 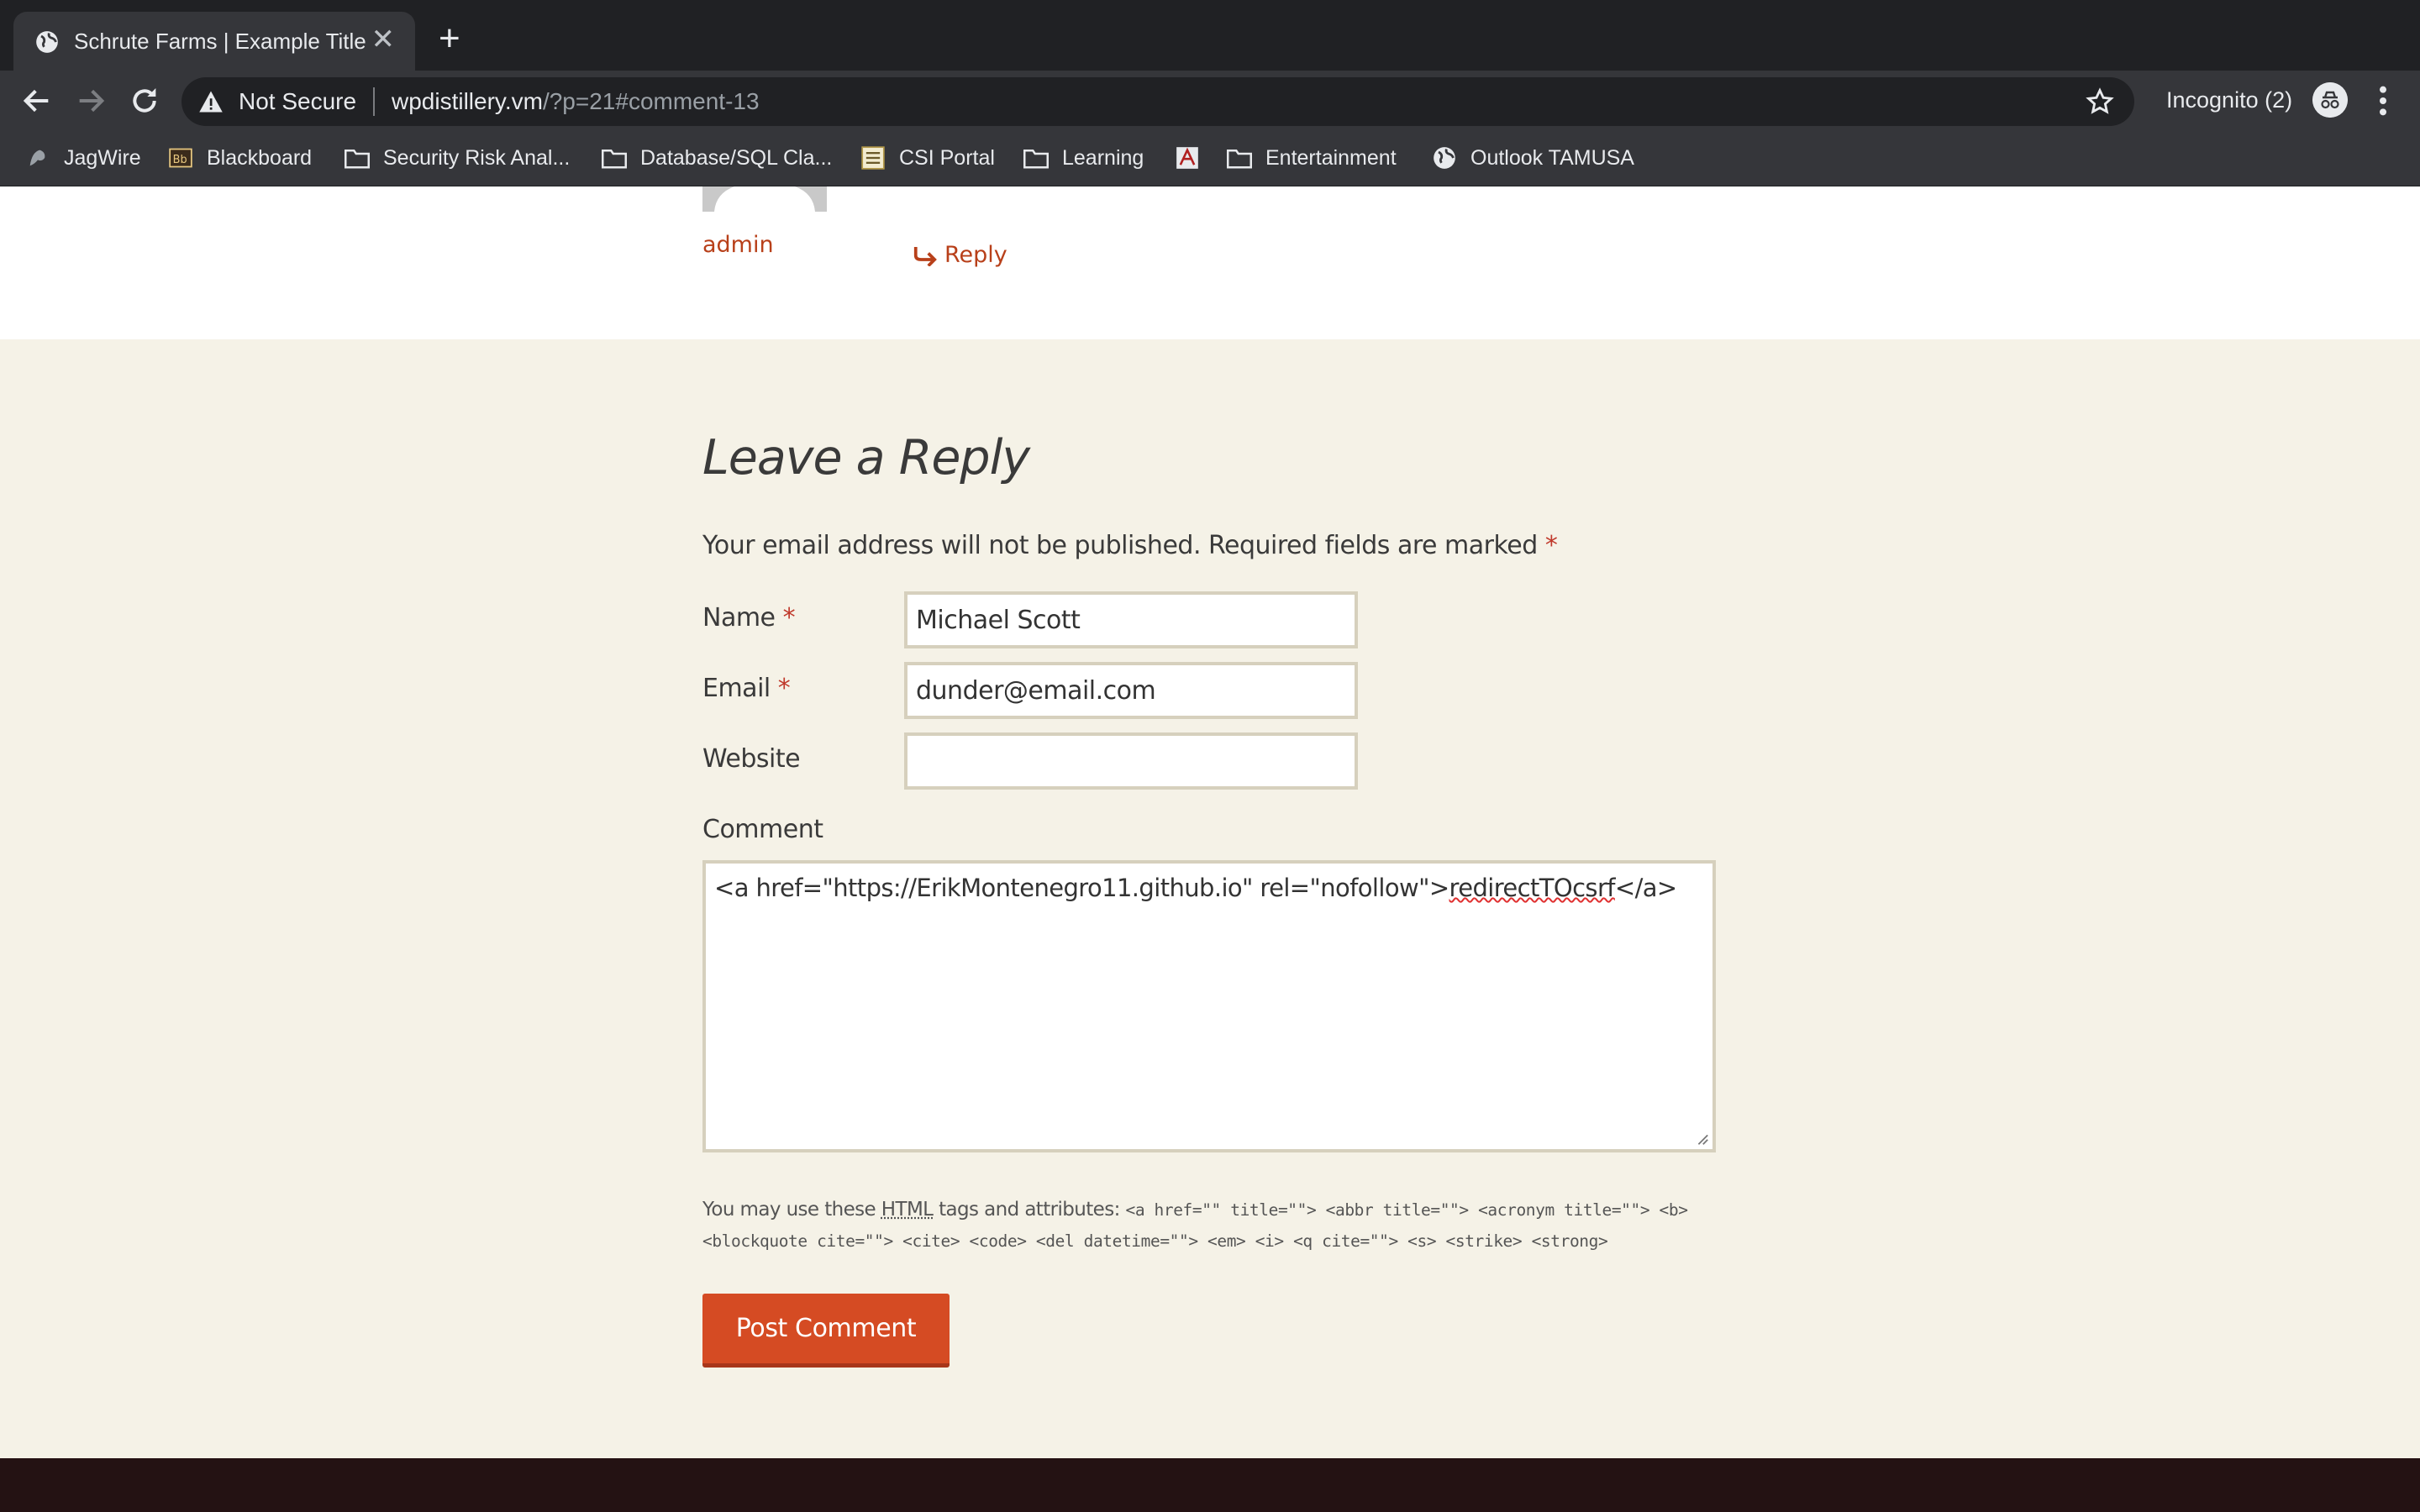 I want to click on bookmark-outlook: Outlook TAMUSA, so click(x=1533, y=158).